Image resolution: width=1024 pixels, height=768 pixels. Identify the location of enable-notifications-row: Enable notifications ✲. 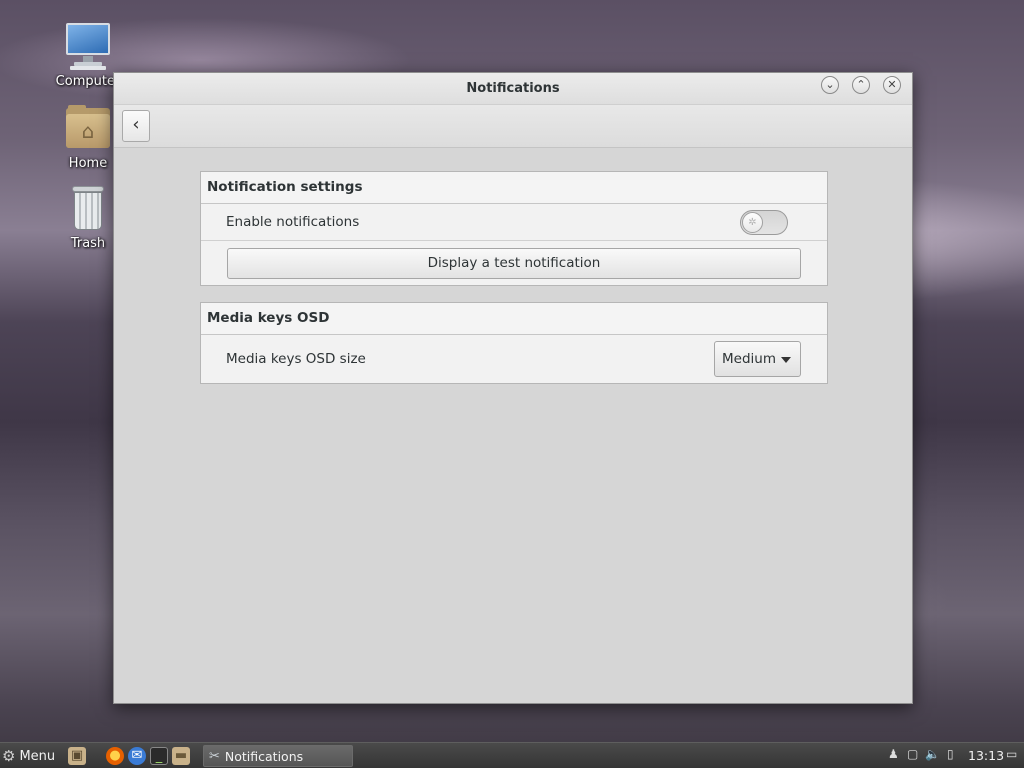
(514, 222).